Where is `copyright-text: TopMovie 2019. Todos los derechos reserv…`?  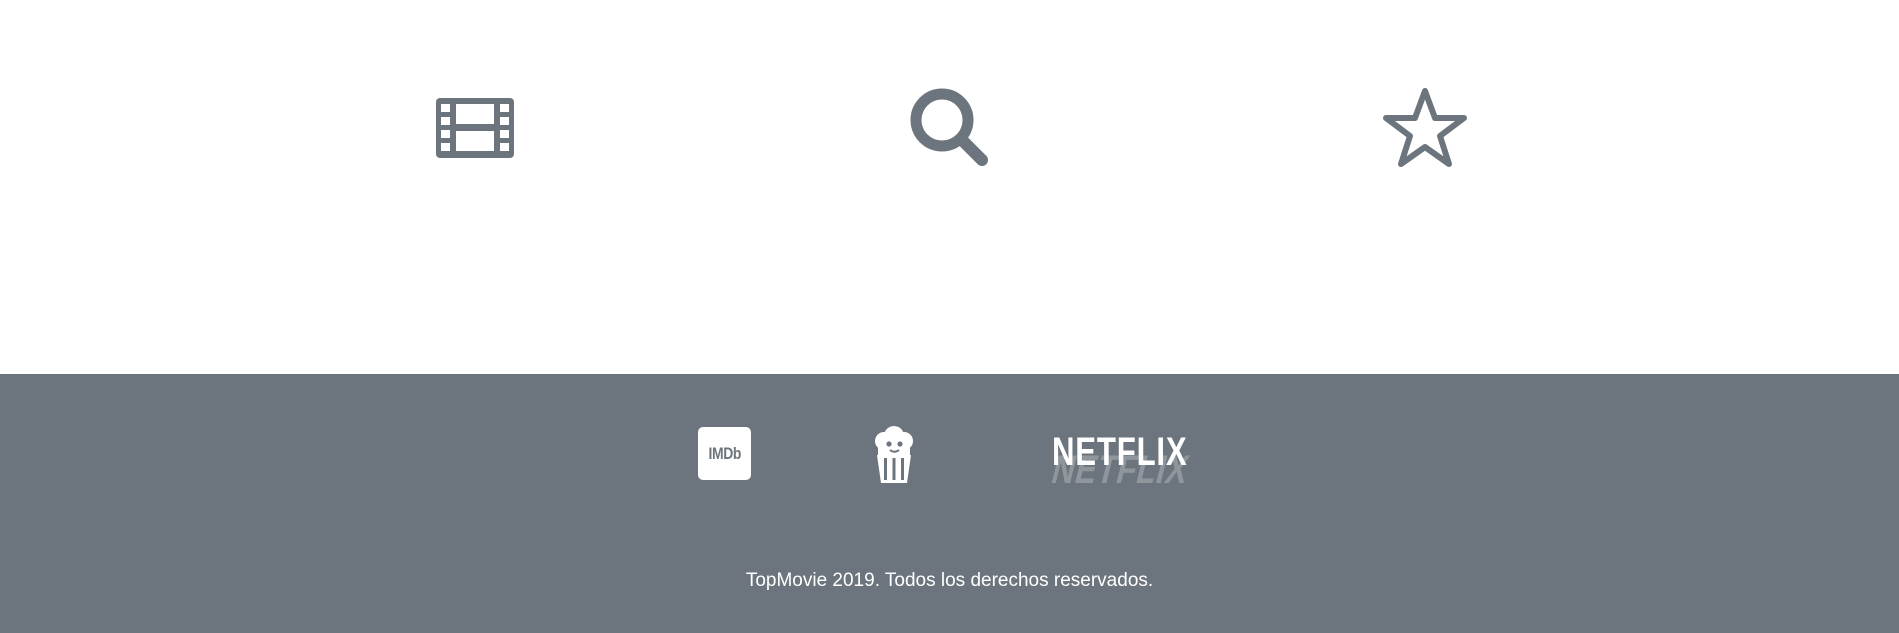 copyright-text: TopMovie 2019. Todos los derechos reserv… is located at coordinates (949, 580).